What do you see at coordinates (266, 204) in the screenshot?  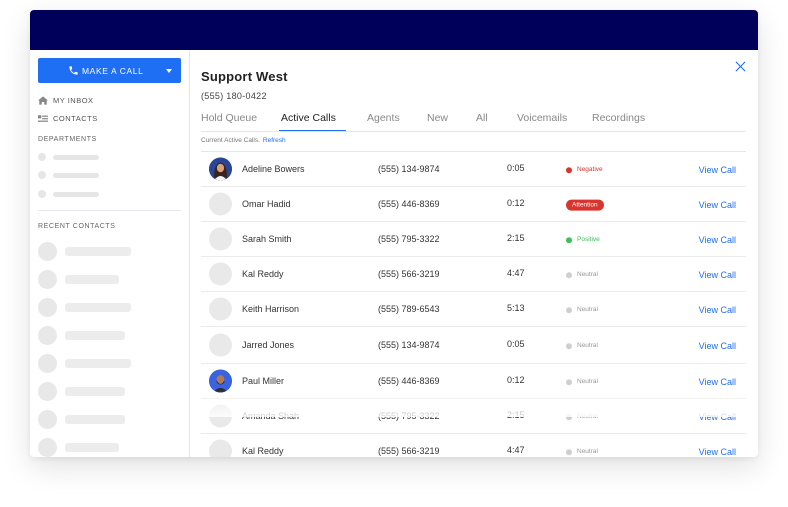 I see `caller-name: Omar Hadid` at bounding box center [266, 204].